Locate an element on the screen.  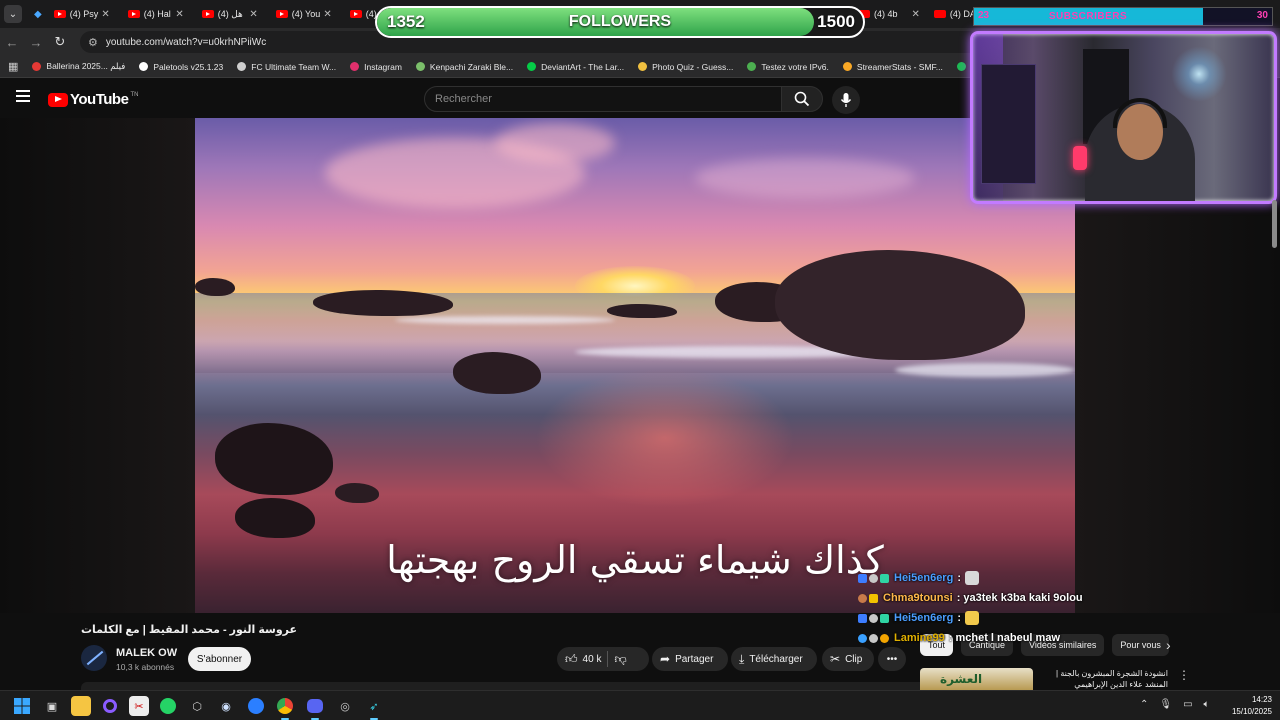
menu-hamburger-icon is located at coordinates (23, 97).